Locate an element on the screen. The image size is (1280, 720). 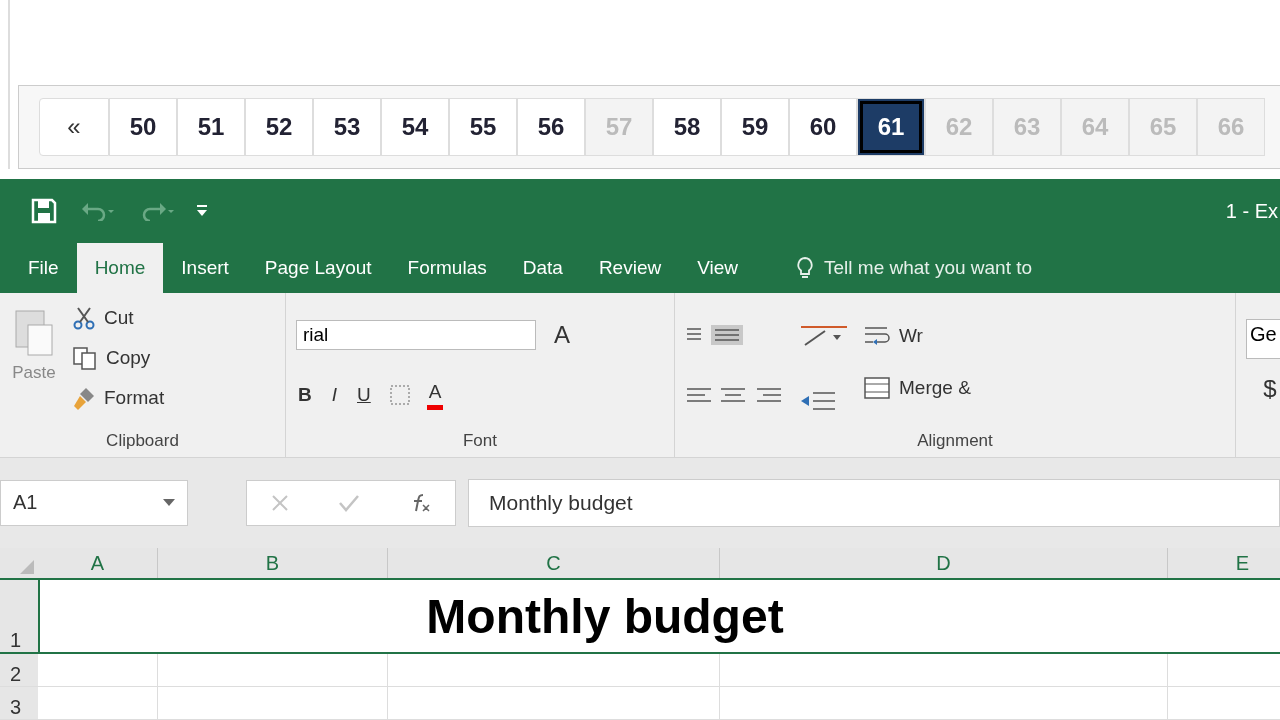
font-name-field: rial is located at coordinates (416, 335).